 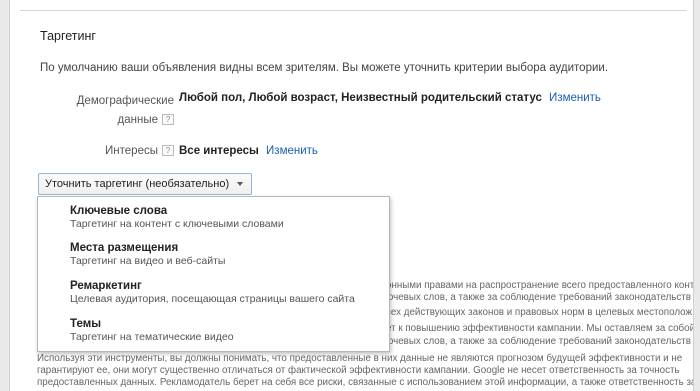 What do you see at coordinates (575, 98) in the screenshot?
I see `demographics-edit-link: Изменить` at bounding box center [575, 98].